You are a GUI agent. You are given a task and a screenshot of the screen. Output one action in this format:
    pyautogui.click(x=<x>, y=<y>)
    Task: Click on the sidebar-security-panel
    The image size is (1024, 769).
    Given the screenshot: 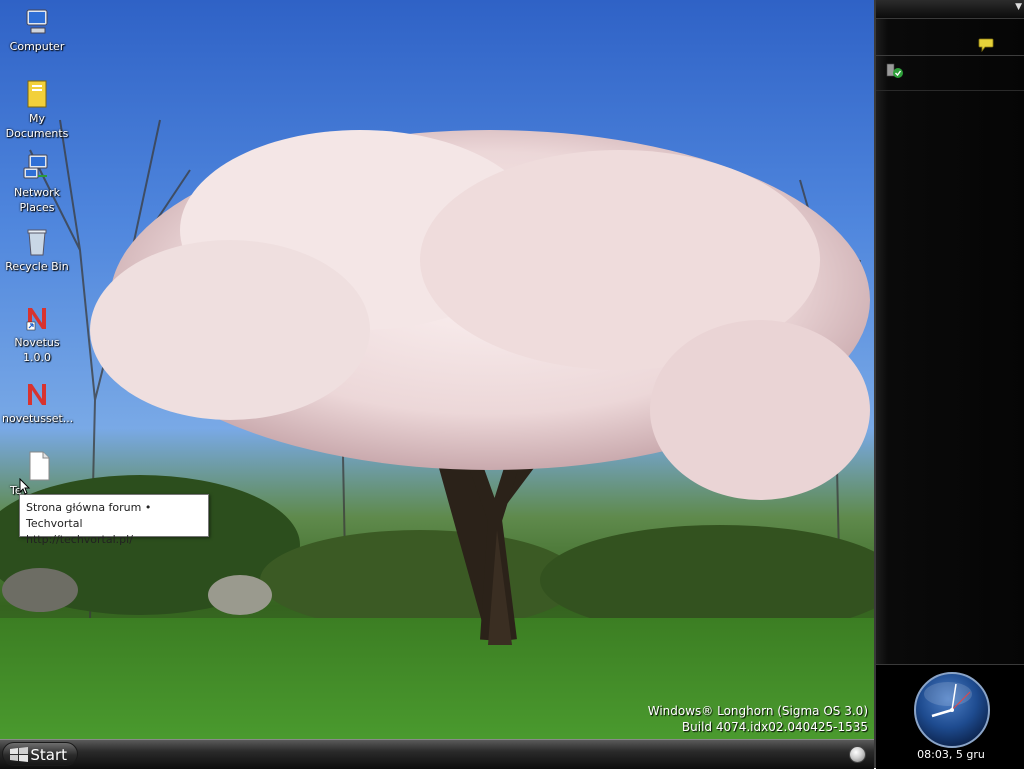 What is the action you would take?
    pyautogui.click(x=950, y=73)
    